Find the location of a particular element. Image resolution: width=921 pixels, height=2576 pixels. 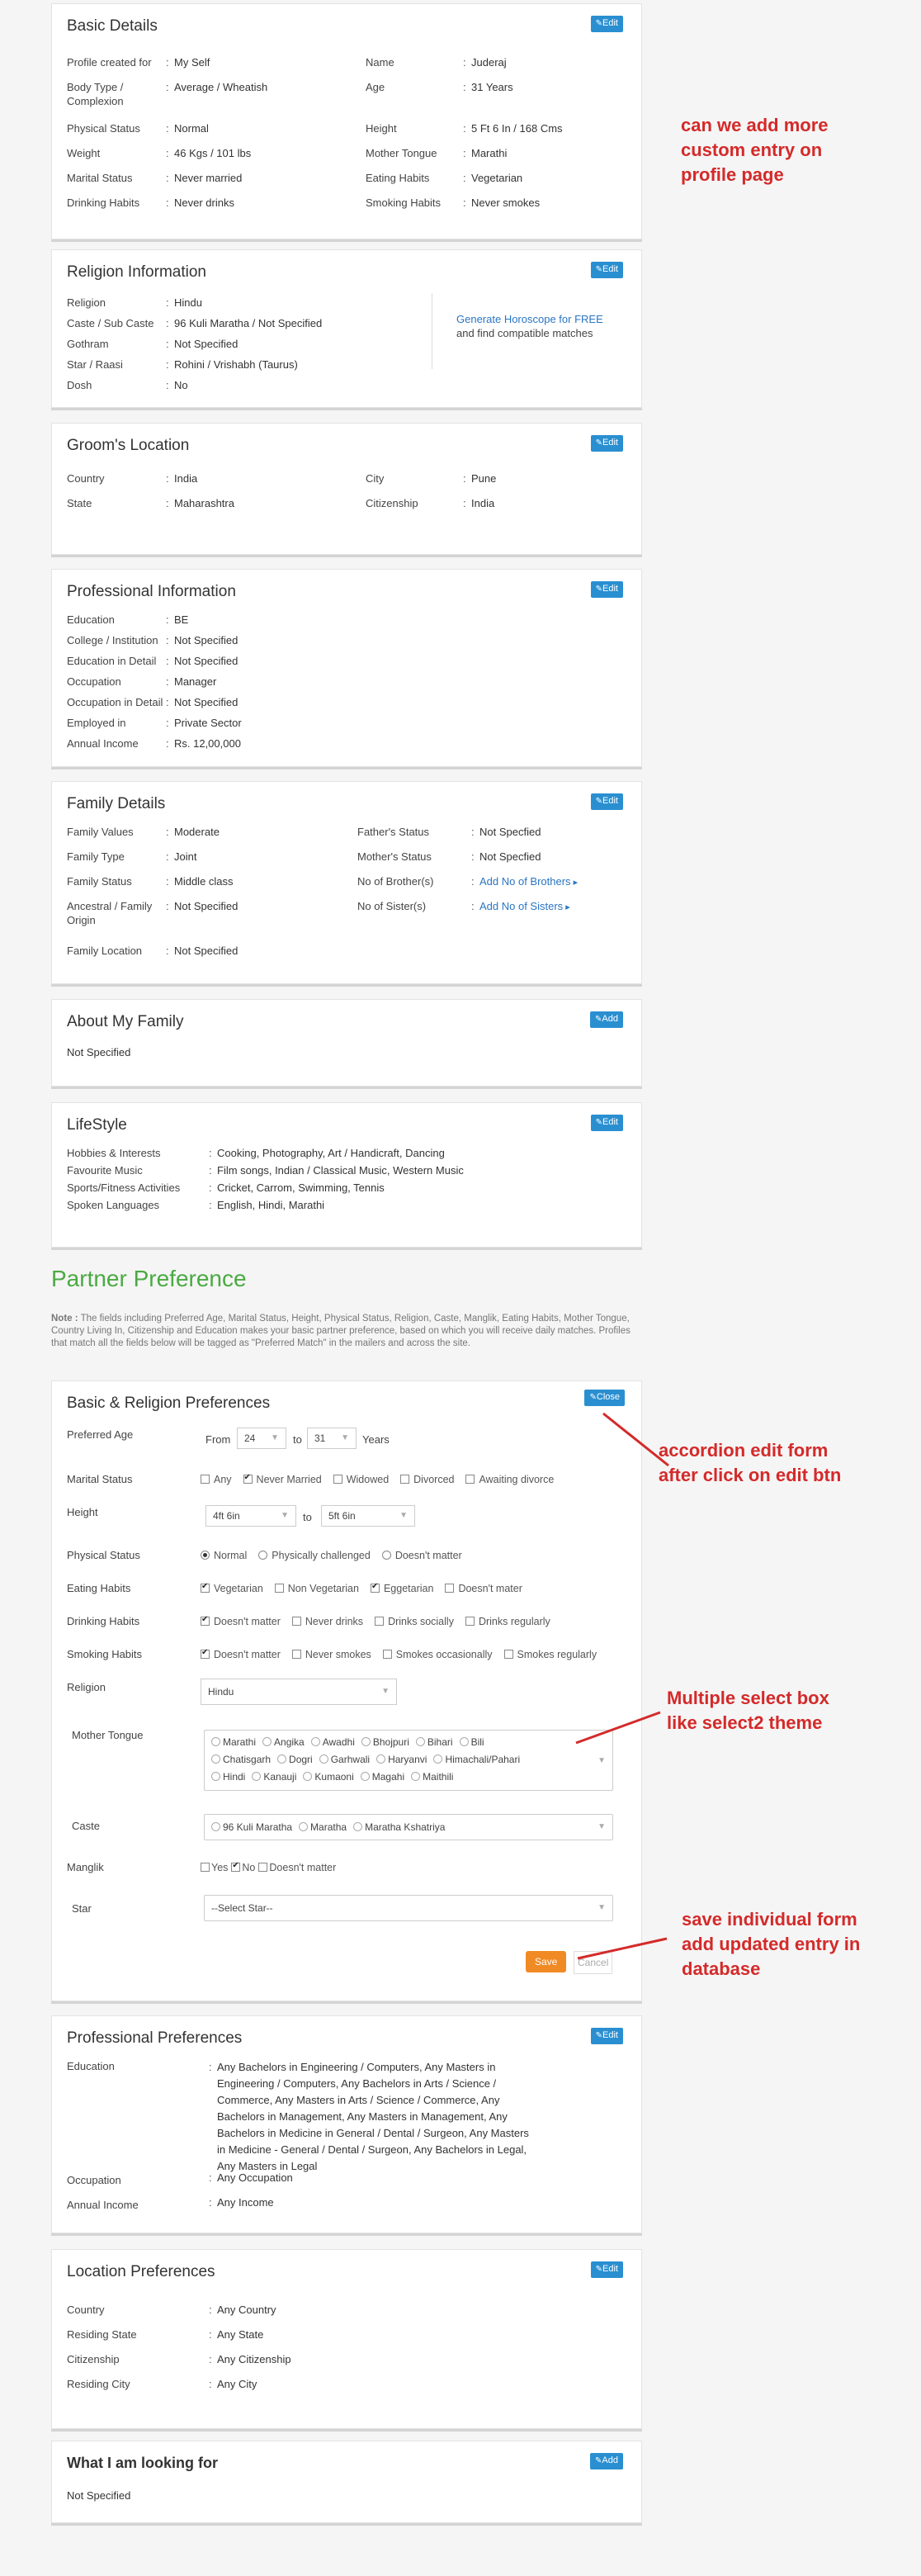

language-chip: Himachali/Pahari is located at coordinates (477, 1760).